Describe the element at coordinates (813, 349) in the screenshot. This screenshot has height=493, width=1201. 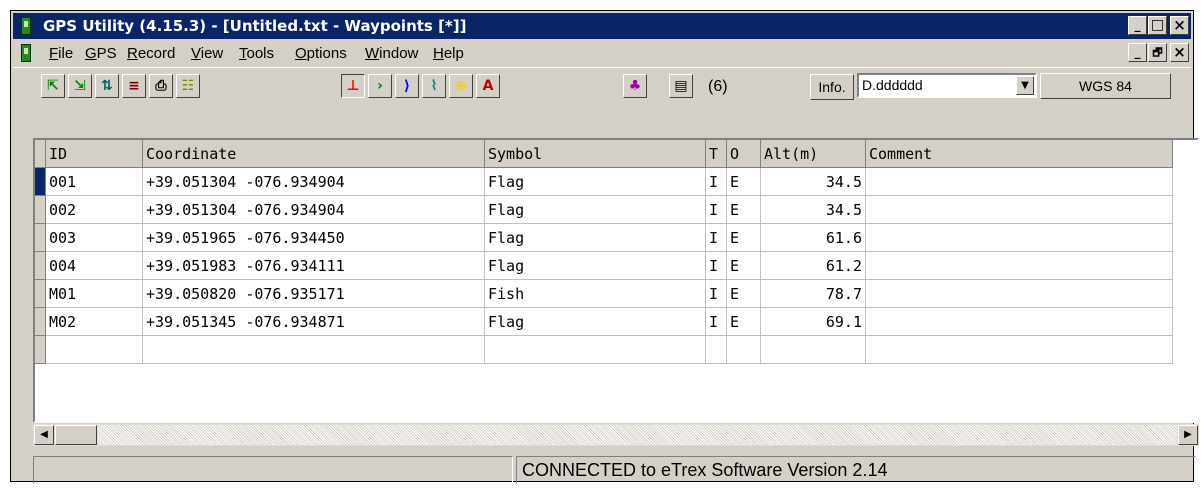
I see `cell-alt` at that location.